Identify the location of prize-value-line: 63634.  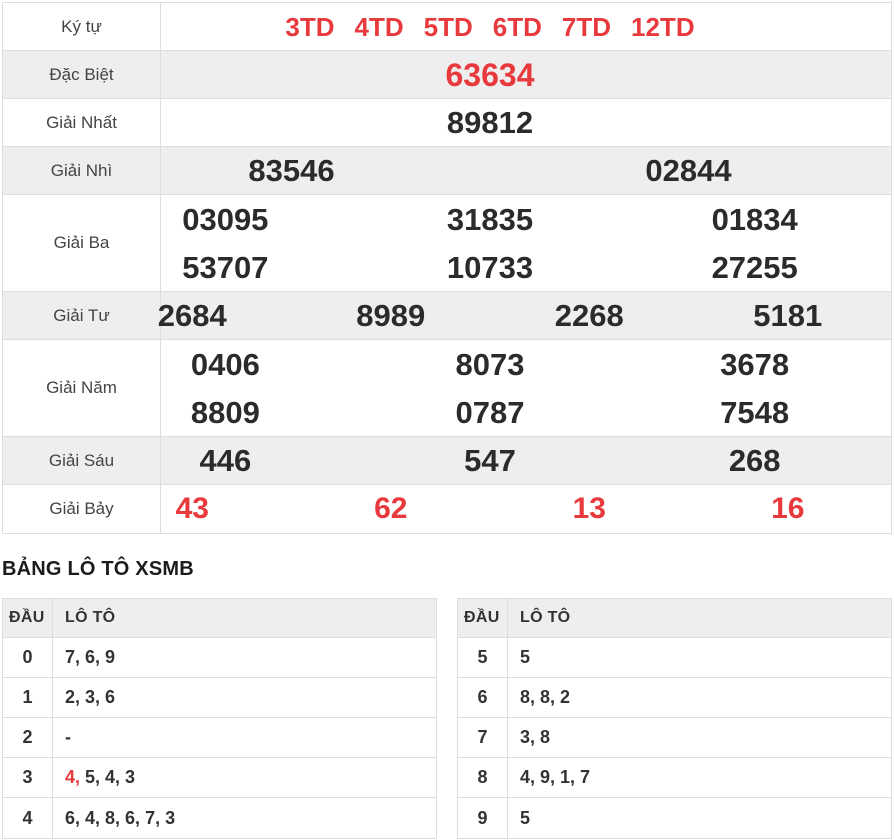
(490, 74).